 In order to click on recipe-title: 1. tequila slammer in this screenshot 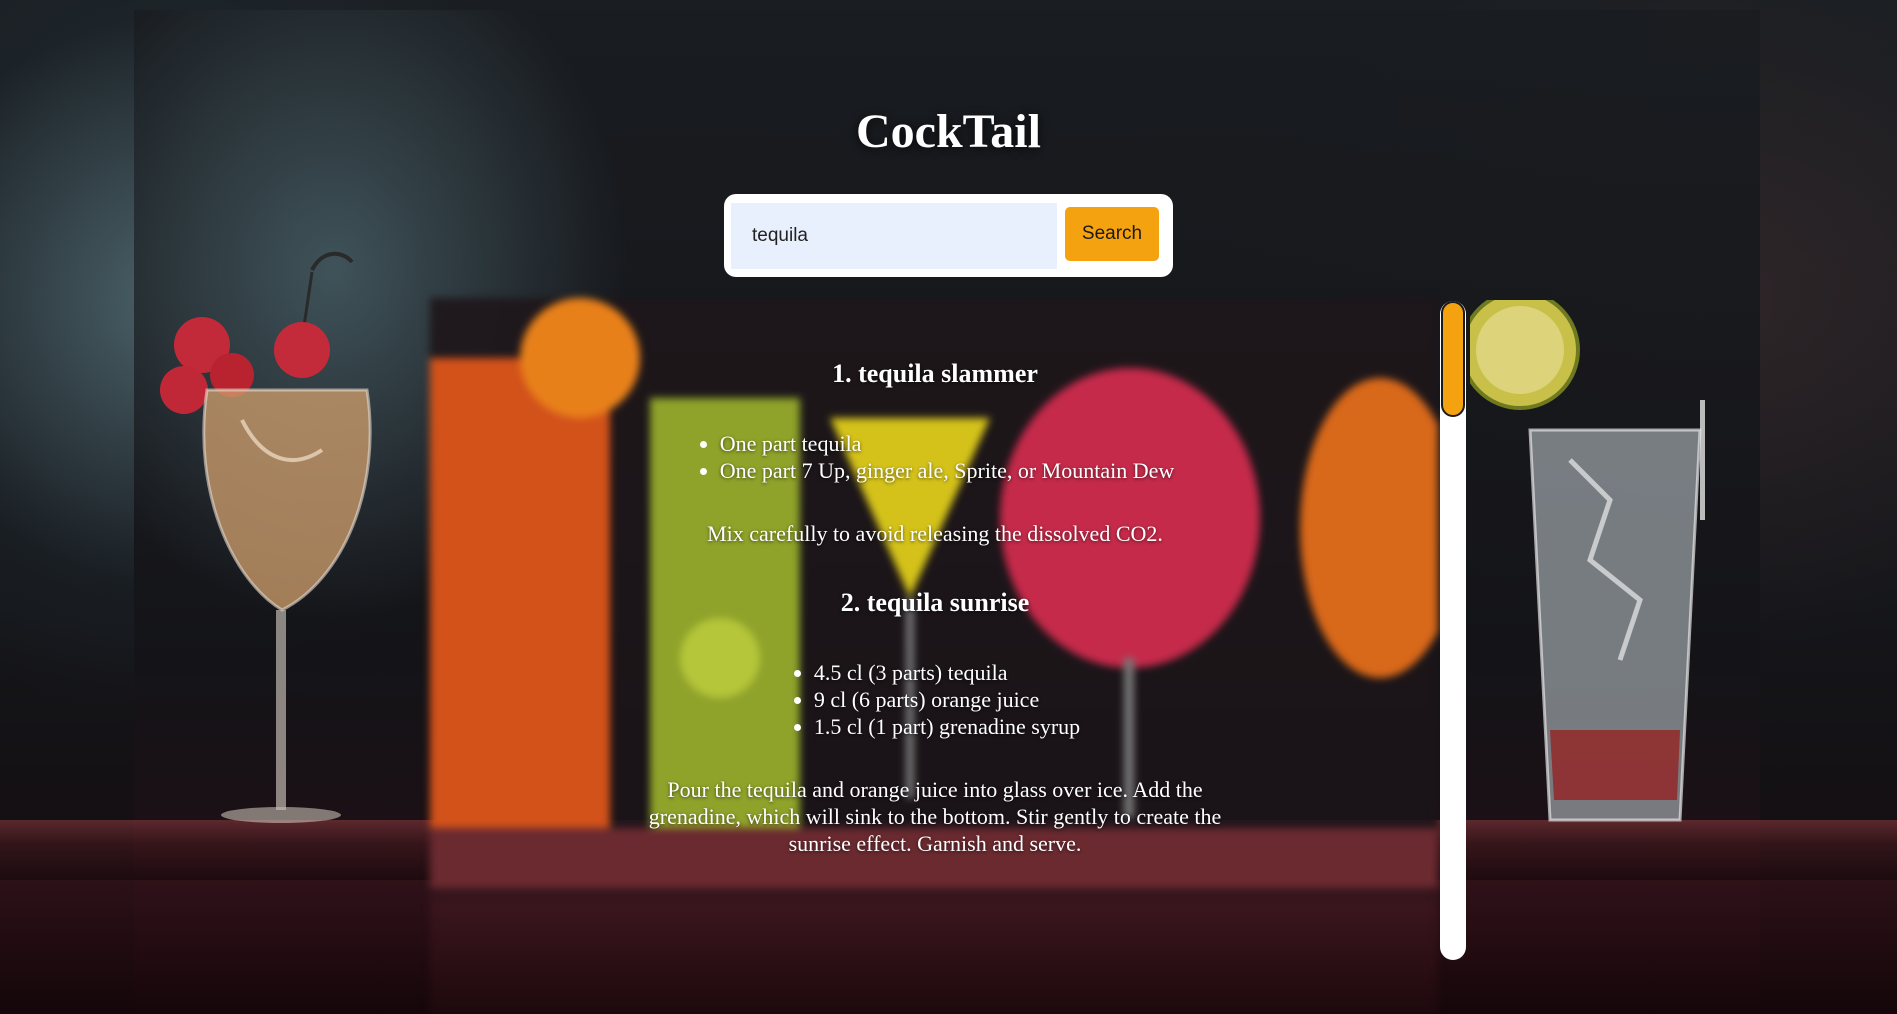, I will do `click(935, 373)`.